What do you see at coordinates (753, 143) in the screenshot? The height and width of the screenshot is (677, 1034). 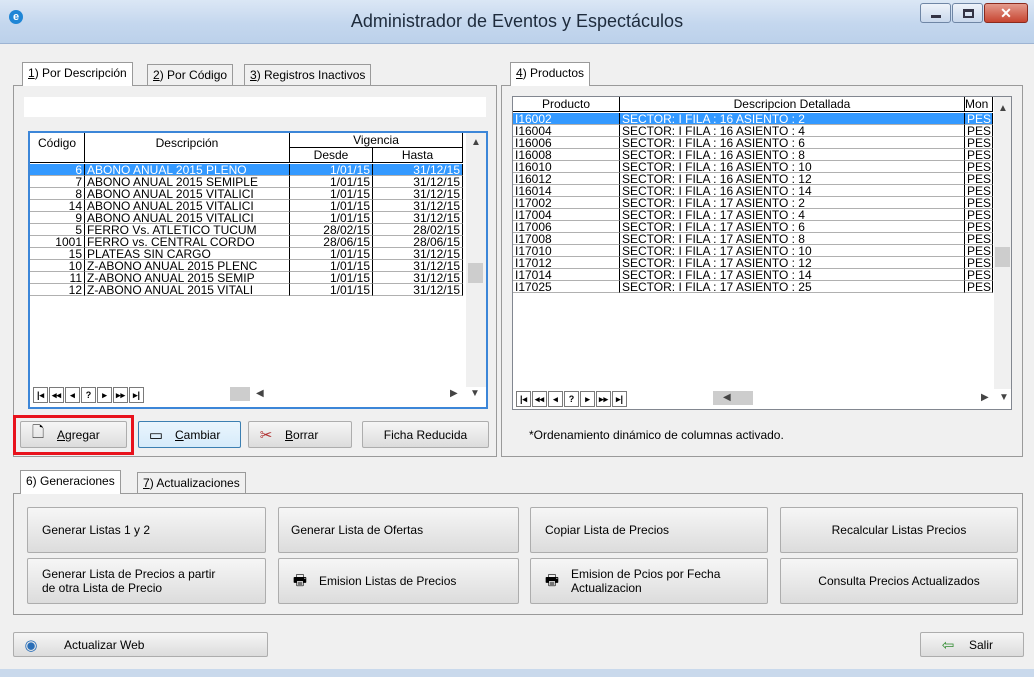 I see `table-row: I16006 SECTOR: I FILA : 16 ASIENTO : 6 PES` at bounding box center [753, 143].